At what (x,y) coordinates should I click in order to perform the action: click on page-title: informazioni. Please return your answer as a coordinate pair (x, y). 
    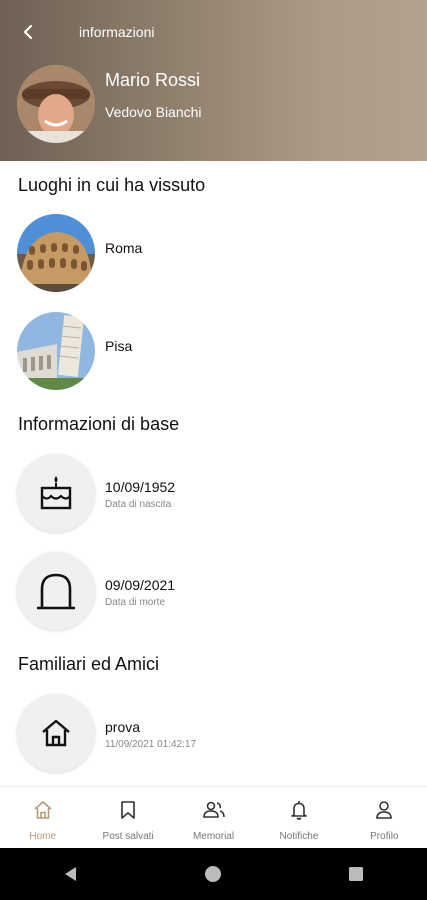
    Looking at the image, I should click on (117, 32).